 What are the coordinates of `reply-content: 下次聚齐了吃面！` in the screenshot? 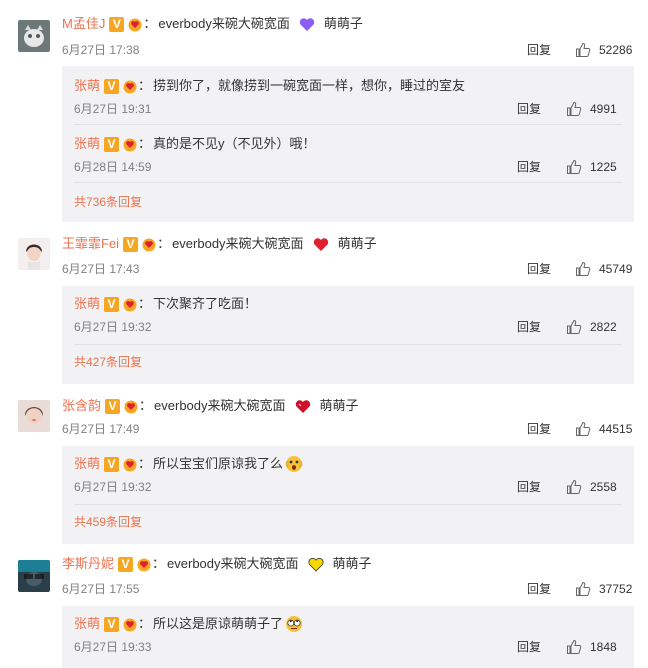 It's located at (205, 303).